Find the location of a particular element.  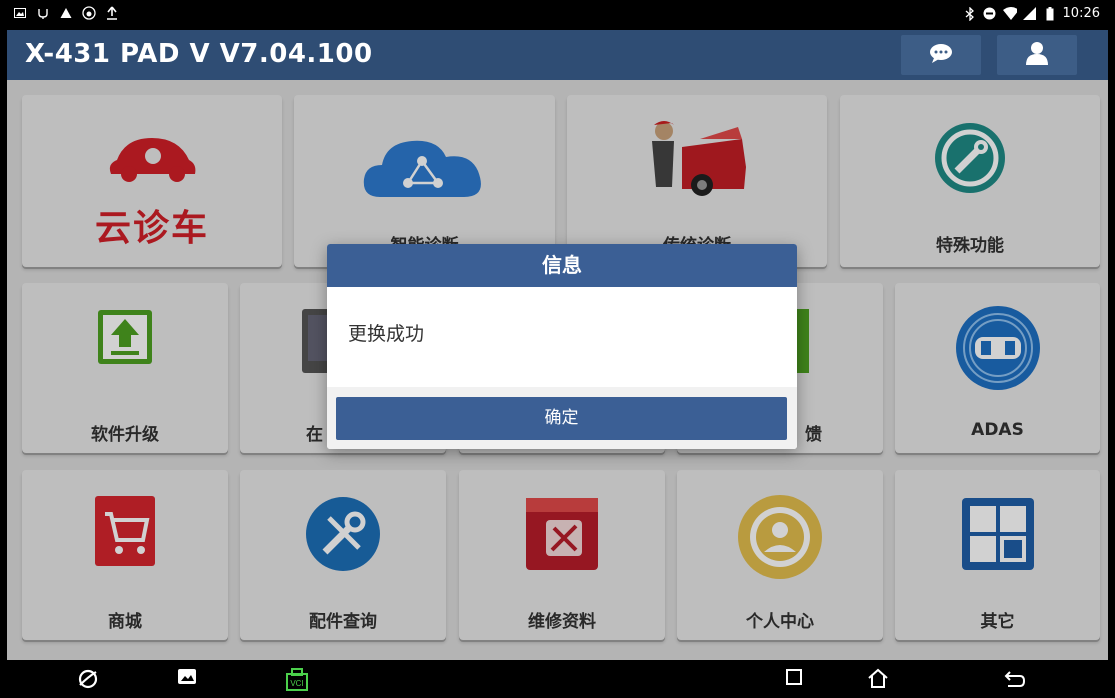

home-button is located at coordinates (878, 680).